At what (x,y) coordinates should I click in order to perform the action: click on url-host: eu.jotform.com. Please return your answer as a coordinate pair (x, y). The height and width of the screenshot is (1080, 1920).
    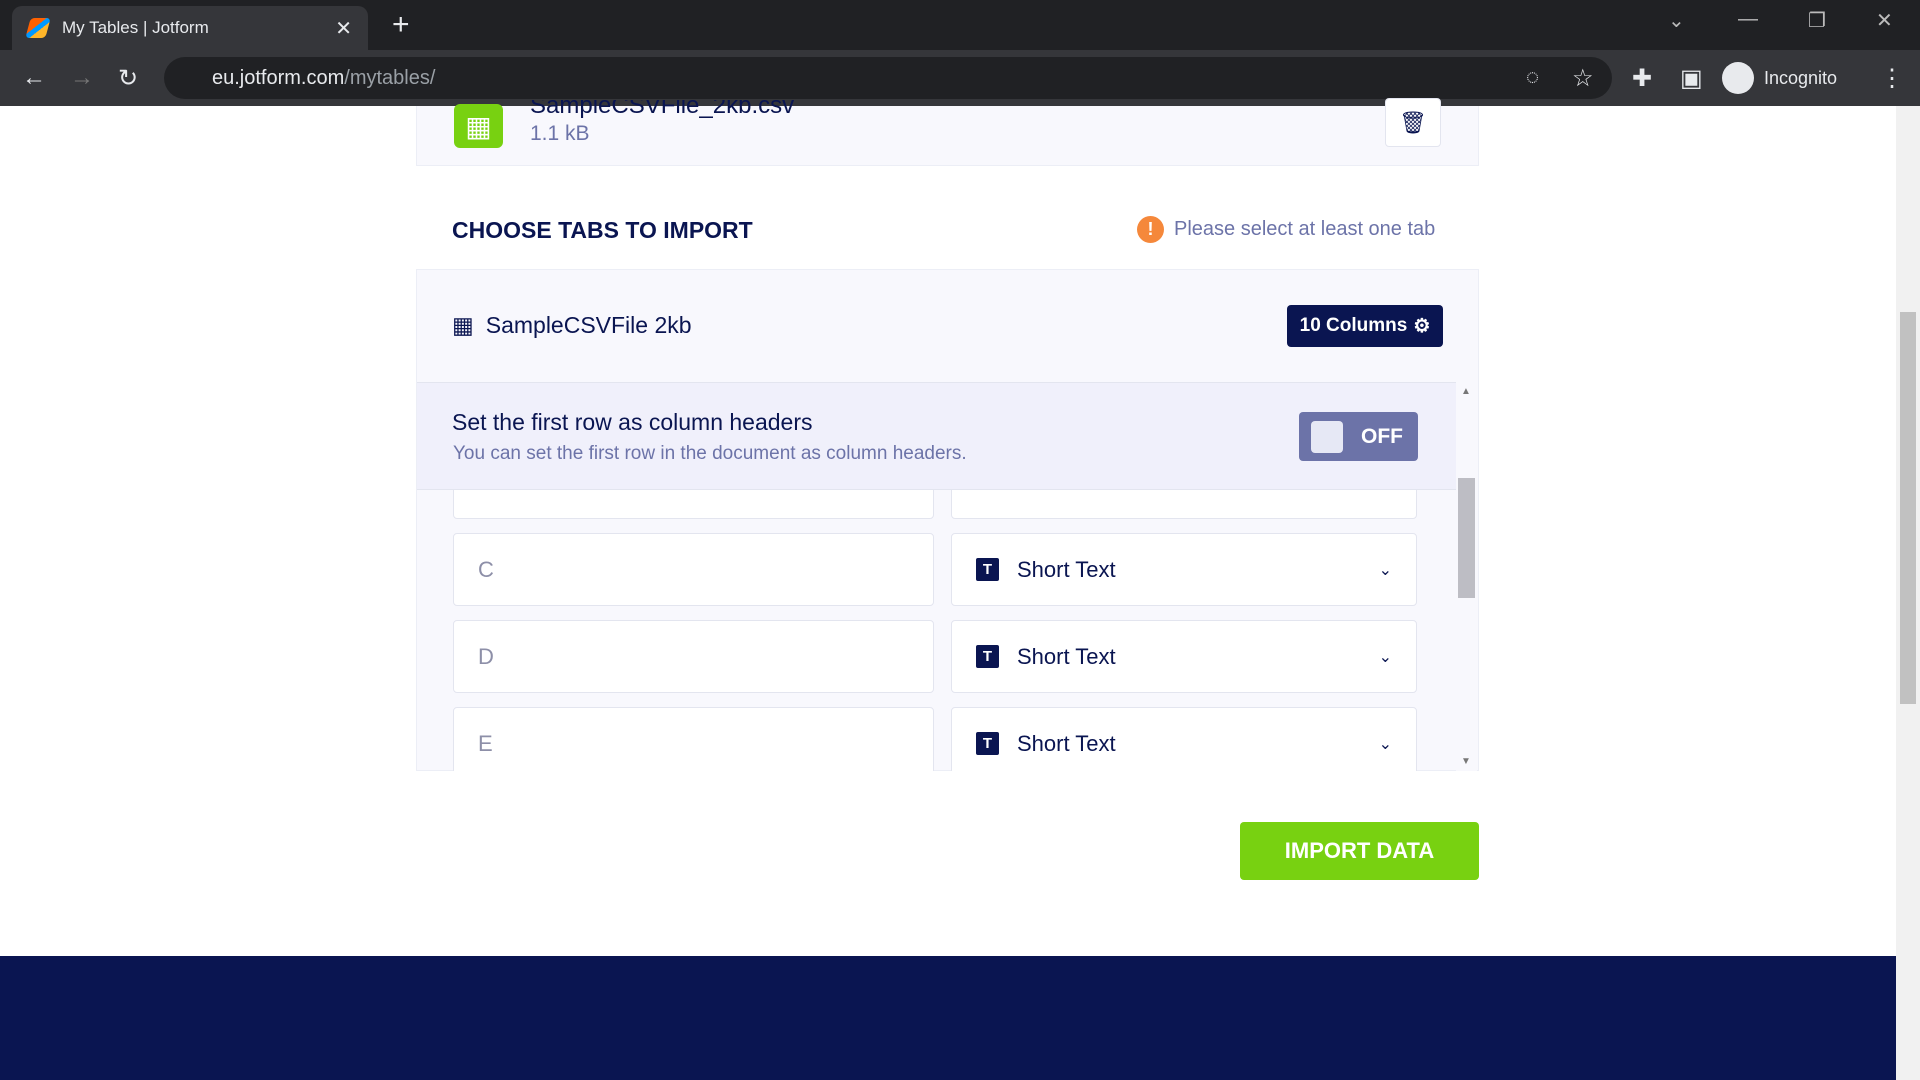
    Looking at the image, I should click on (278, 77).